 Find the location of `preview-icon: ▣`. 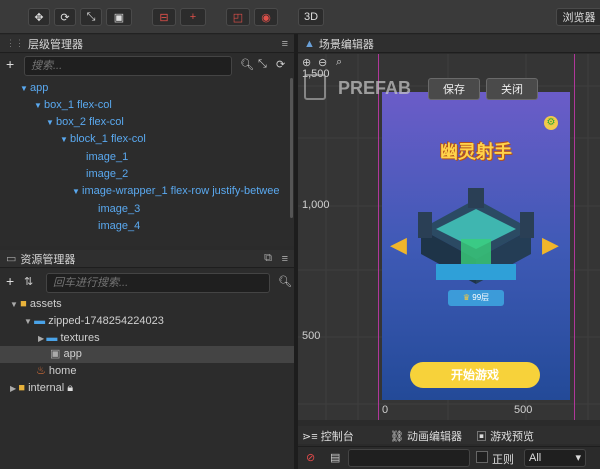

preview-icon: ▣ is located at coordinates (483, 437).